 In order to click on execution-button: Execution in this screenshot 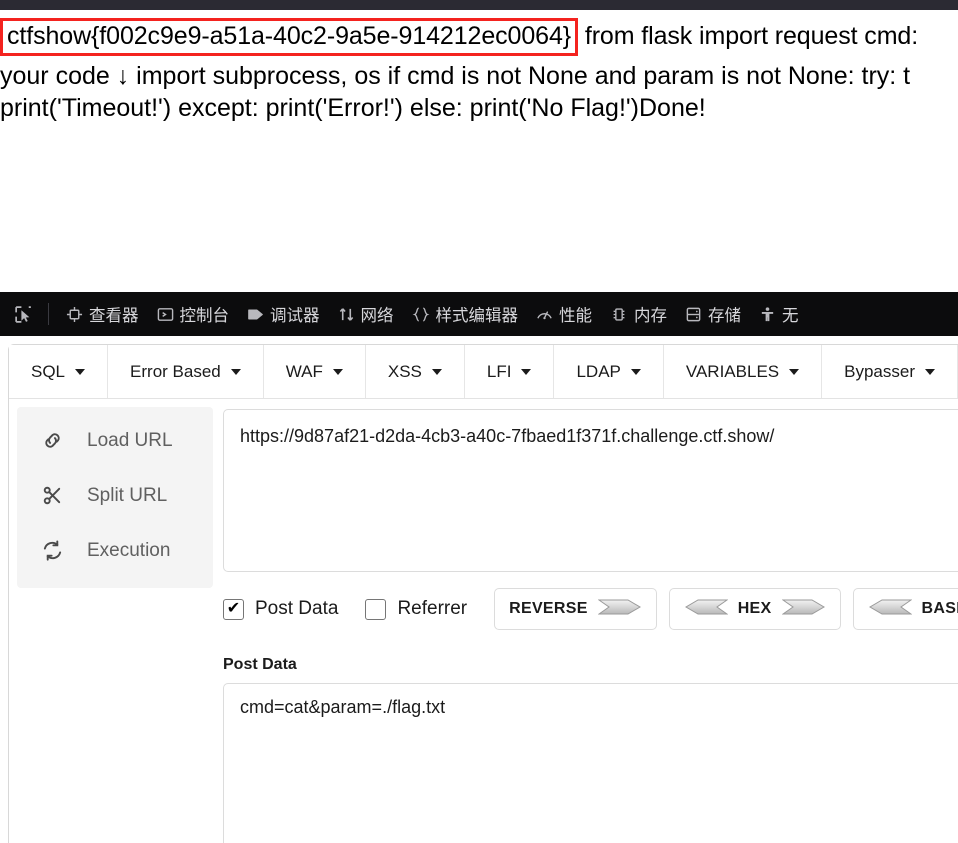, I will do `click(115, 550)`.